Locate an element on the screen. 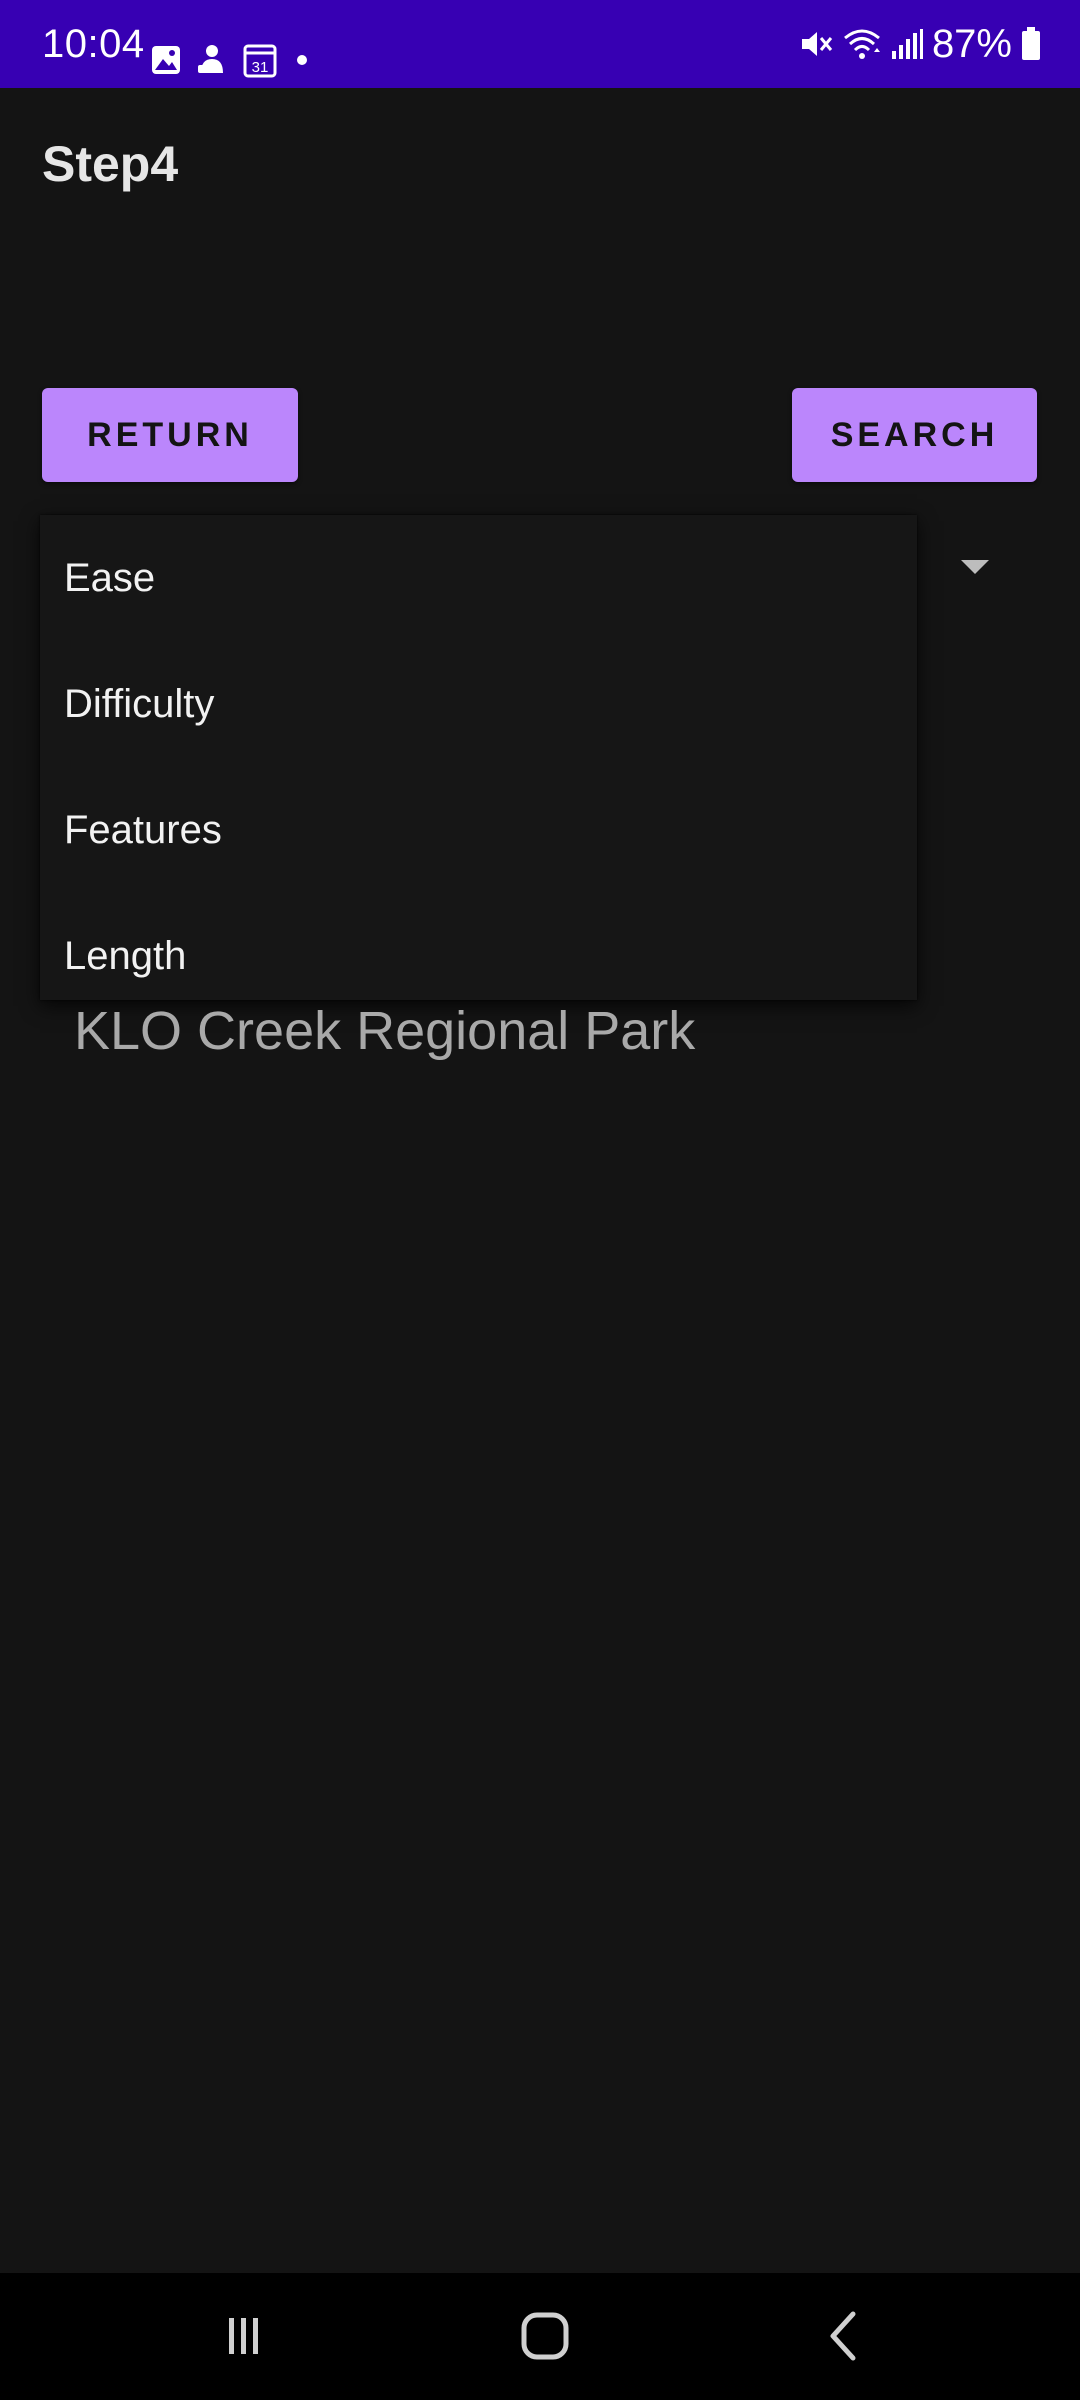  home-icon is located at coordinates (545, 2336).